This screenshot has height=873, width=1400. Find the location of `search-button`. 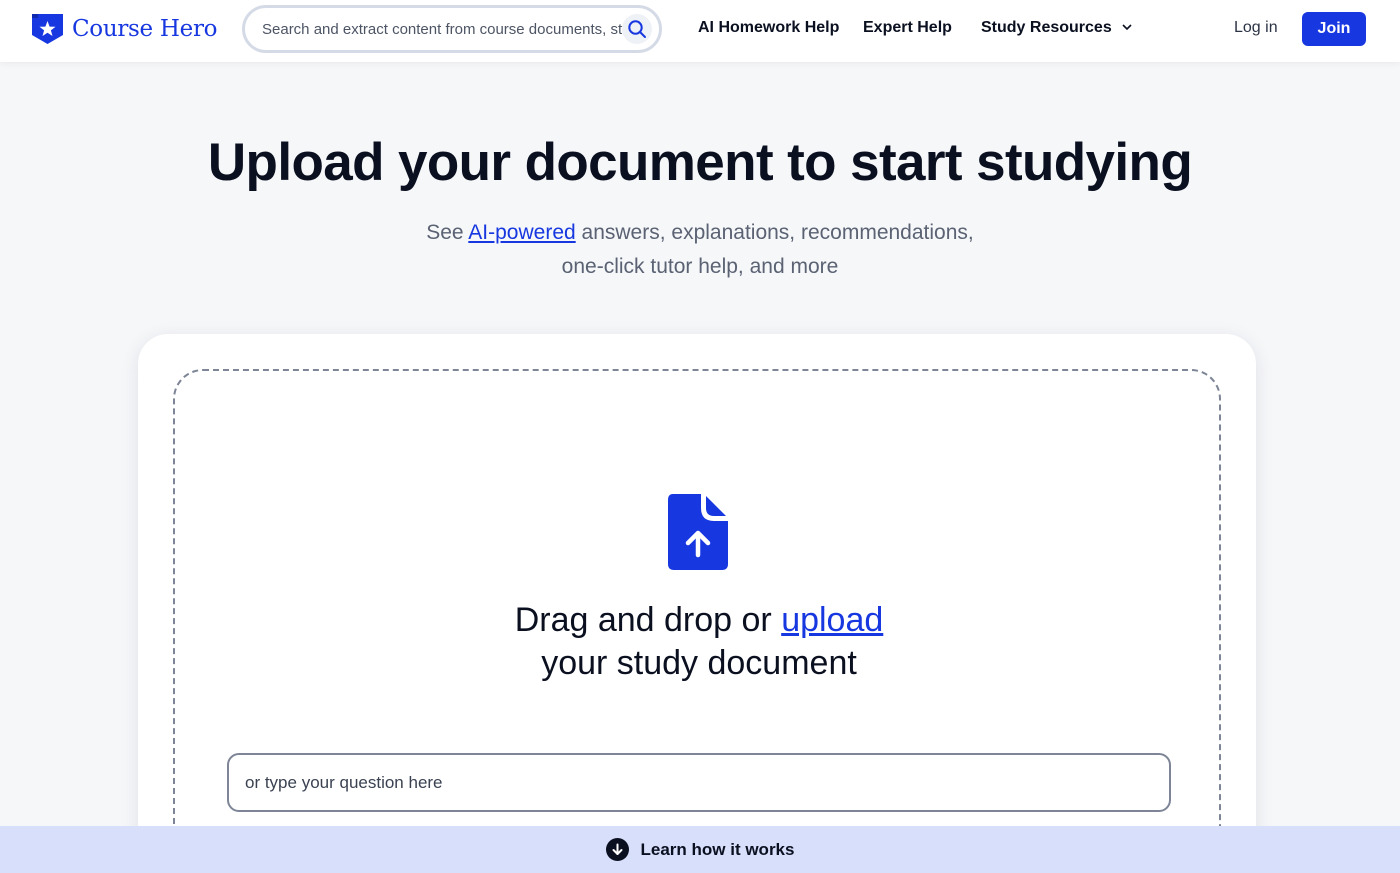

search-button is located at coordinates (637, 29).